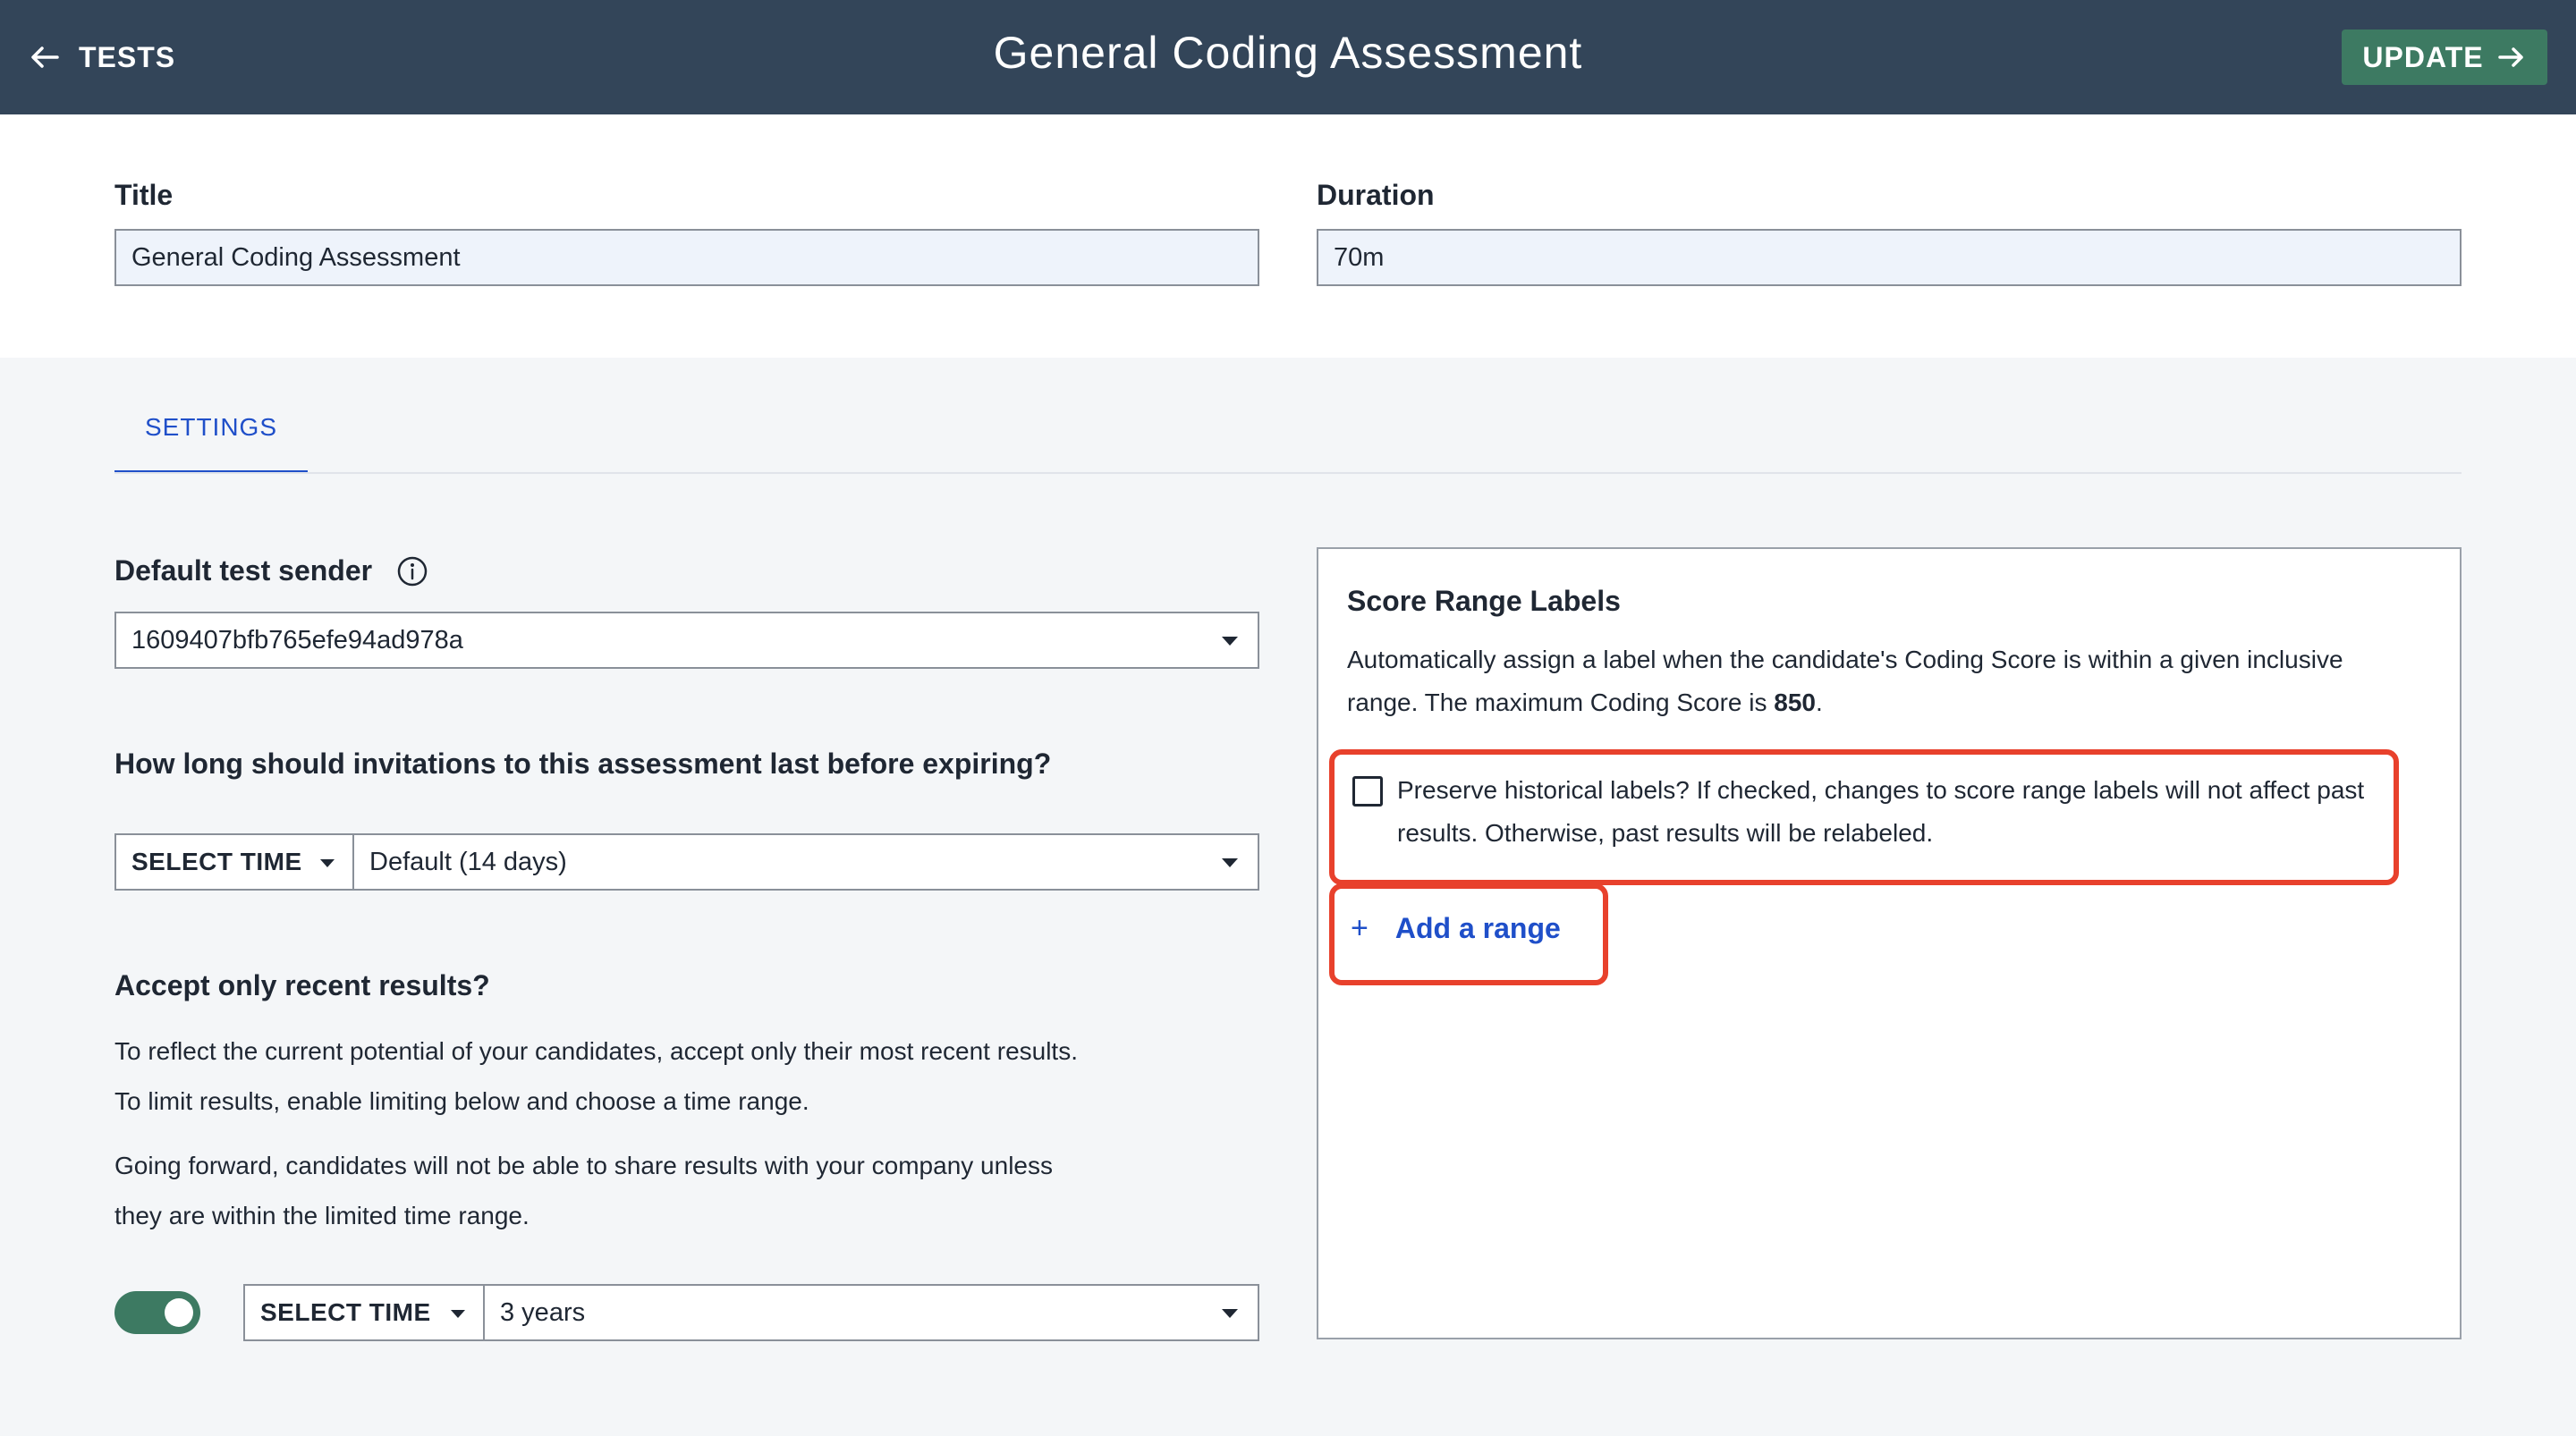 The image size is (2576, 1436). Describe the element at coordinates (211, 433) in the screenshot. I see `tab-settings: SETTINGS` at that location.